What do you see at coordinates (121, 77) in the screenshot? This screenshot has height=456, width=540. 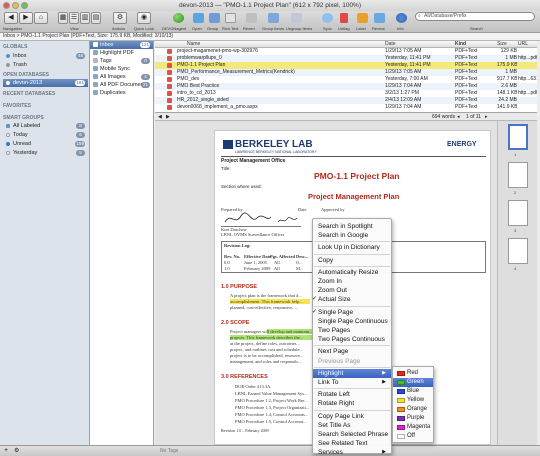 I see `group-item-all-images: All Images 4` at bounding box center [121, 77].